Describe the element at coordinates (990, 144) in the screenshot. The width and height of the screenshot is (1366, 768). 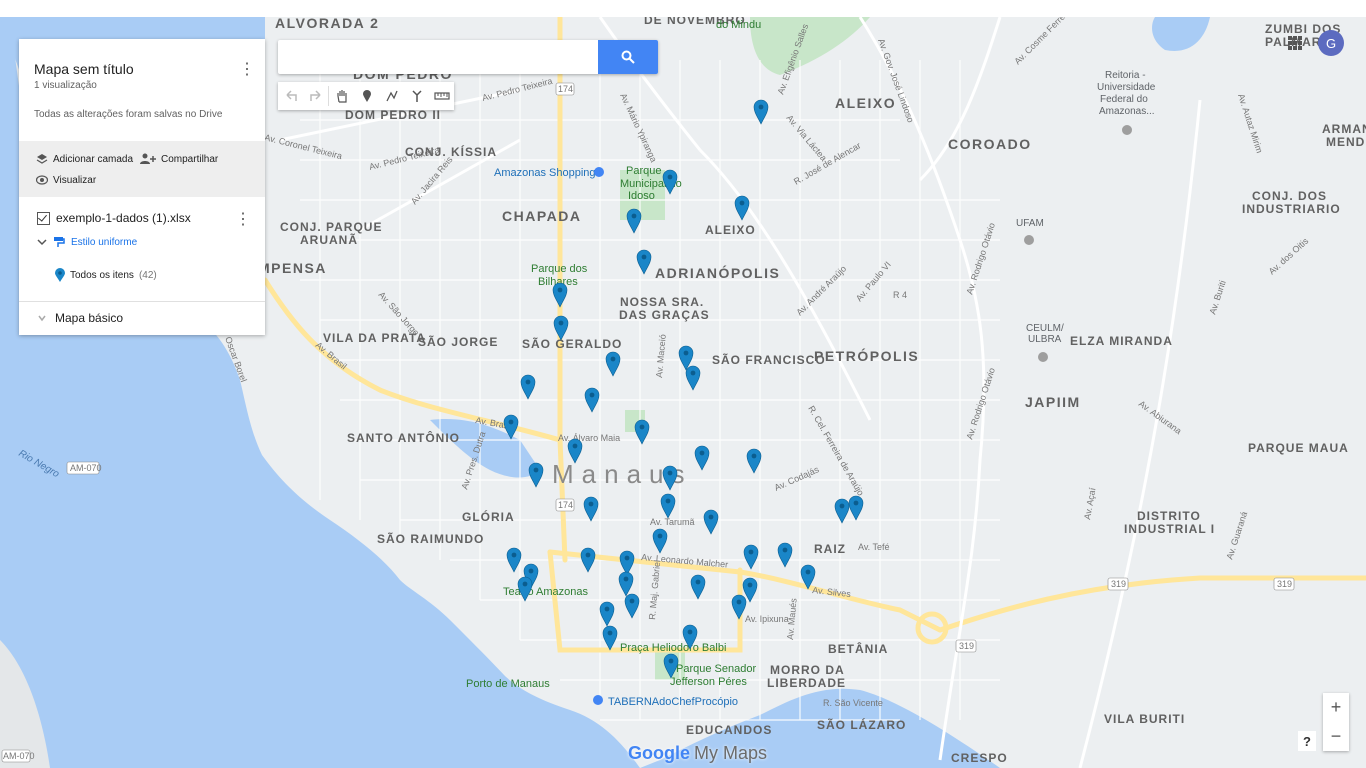
I see `label-coroado: COROADO` at that location.